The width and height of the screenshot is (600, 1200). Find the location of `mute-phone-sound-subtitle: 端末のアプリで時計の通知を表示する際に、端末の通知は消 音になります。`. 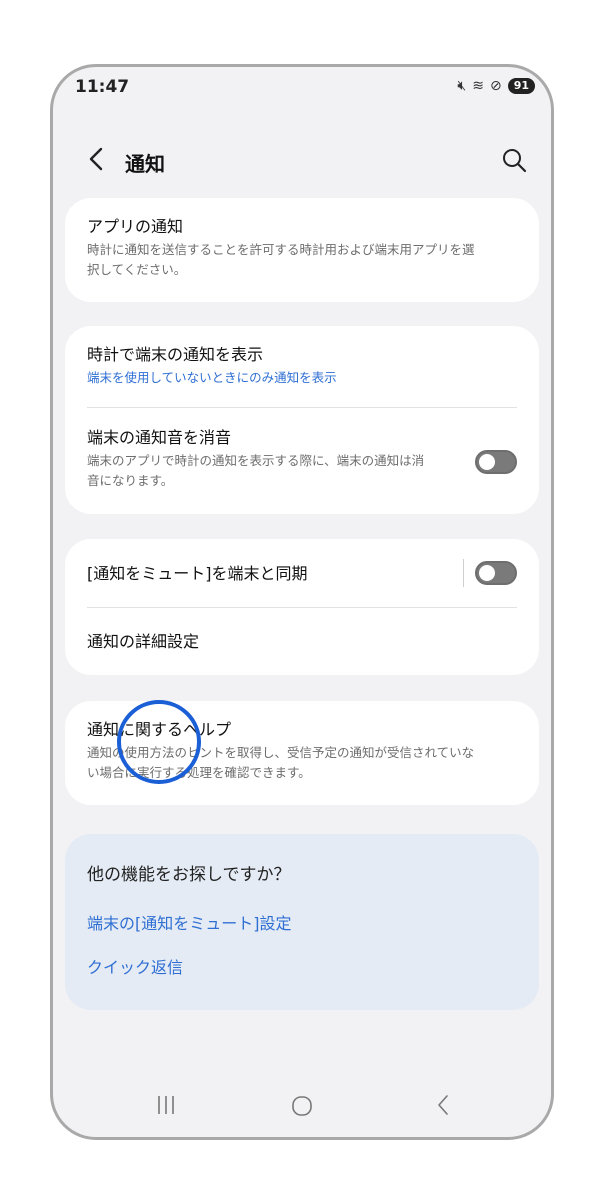

mute-phone-sound-subtitle: 端末のアプリで時計の通知を表示する際に、端末の通知は消 音になります。 is located at coordinates (256, 470).